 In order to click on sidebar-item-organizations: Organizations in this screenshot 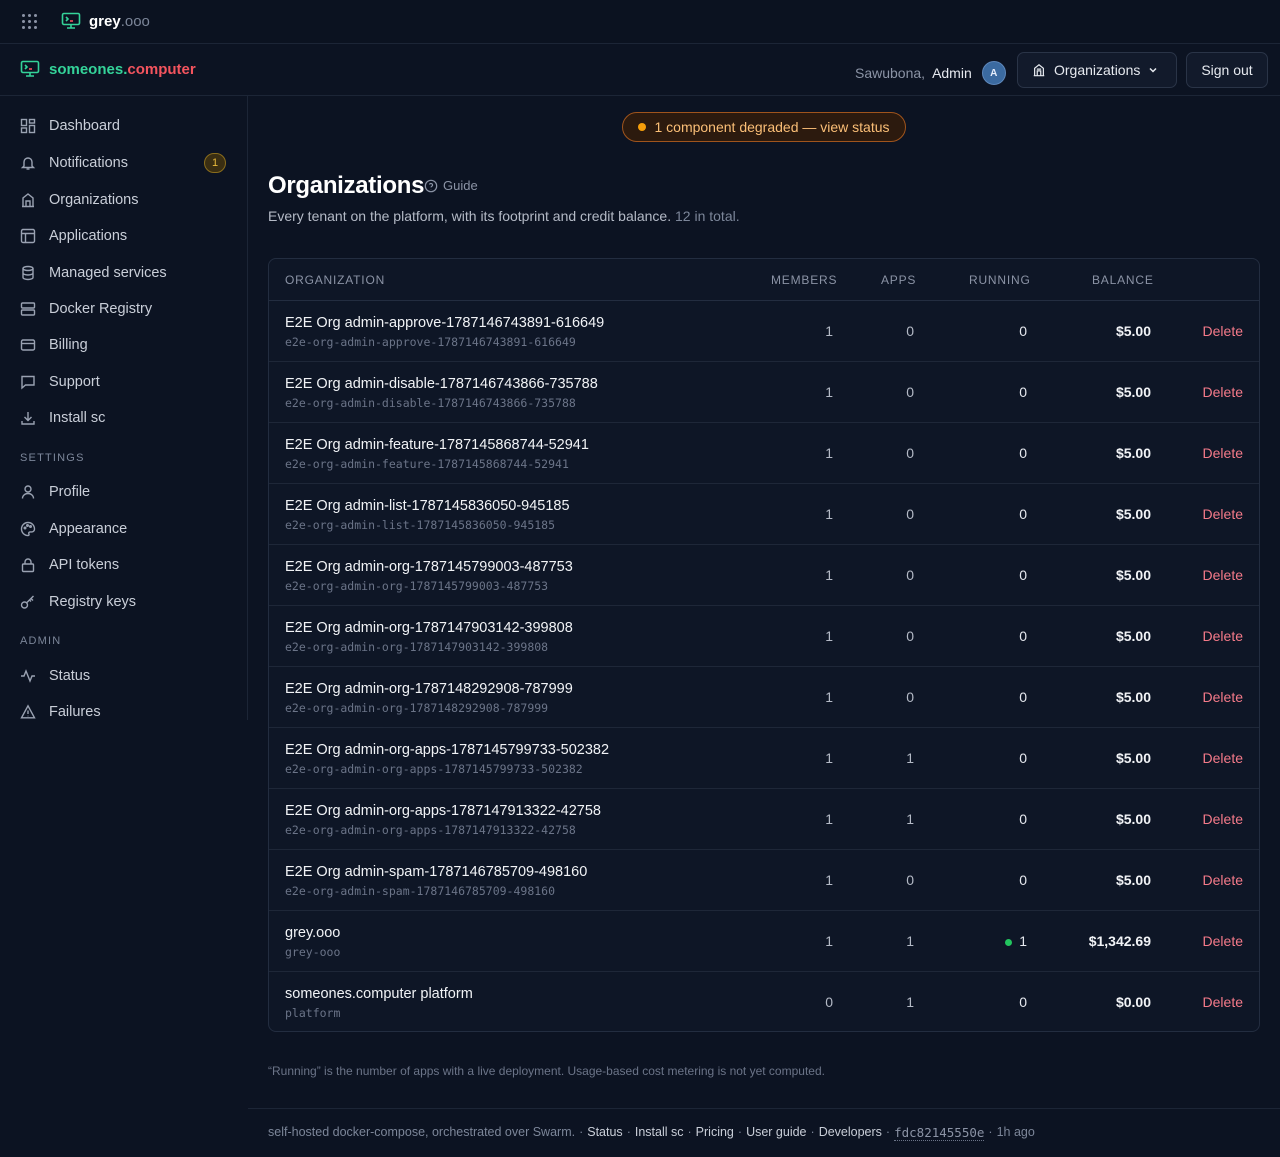, I will do `click(124, 200)`.